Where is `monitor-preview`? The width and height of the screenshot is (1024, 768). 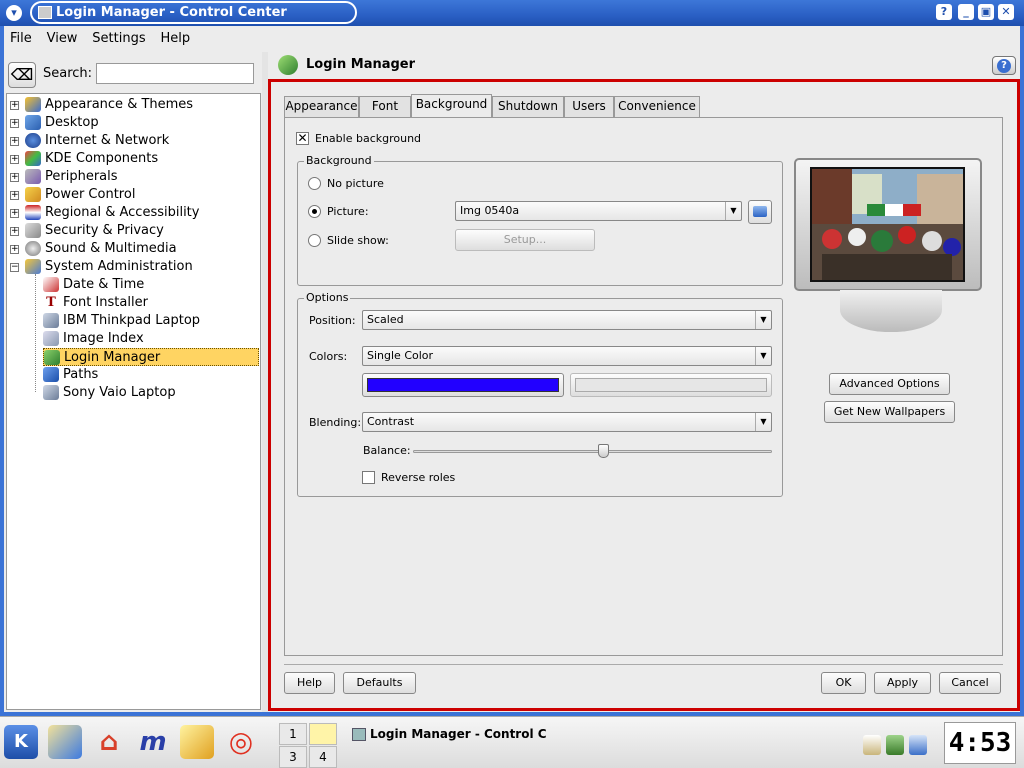
monitor-preview is located at coordinates (888, 224).